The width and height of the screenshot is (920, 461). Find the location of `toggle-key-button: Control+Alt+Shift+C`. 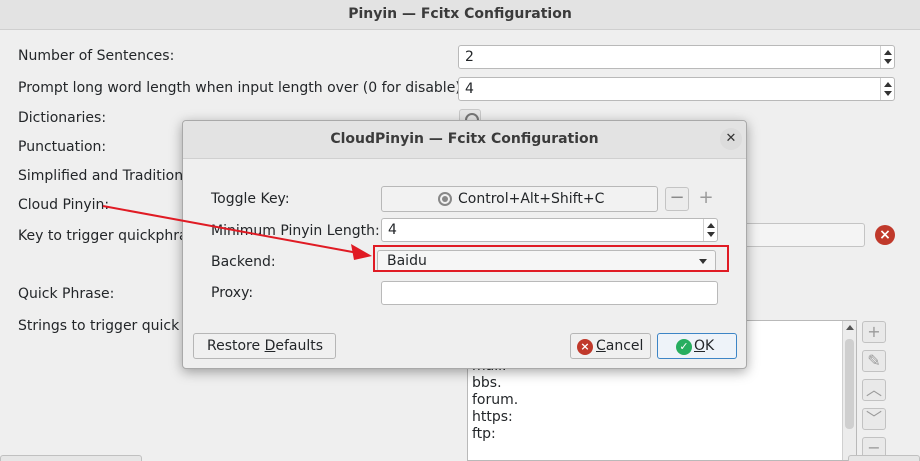

toggle-key-button: Control+Alt+Shift+C is located at coordinates (519, 199).